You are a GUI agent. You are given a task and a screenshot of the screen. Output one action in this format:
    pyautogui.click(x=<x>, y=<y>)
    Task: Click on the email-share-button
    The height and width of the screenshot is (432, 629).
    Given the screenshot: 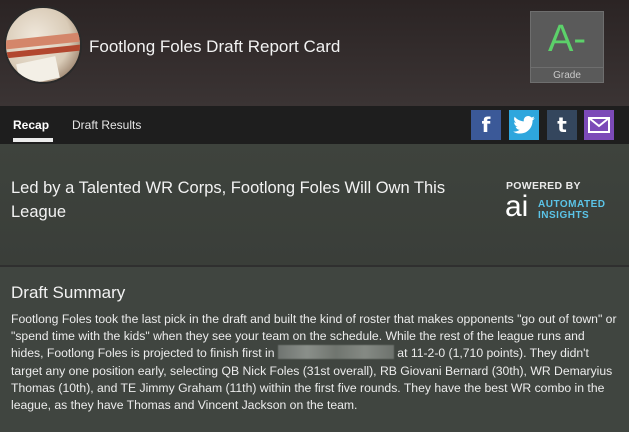 What is the action you would take?
    pyautogui.click(x=599, y=125)
    